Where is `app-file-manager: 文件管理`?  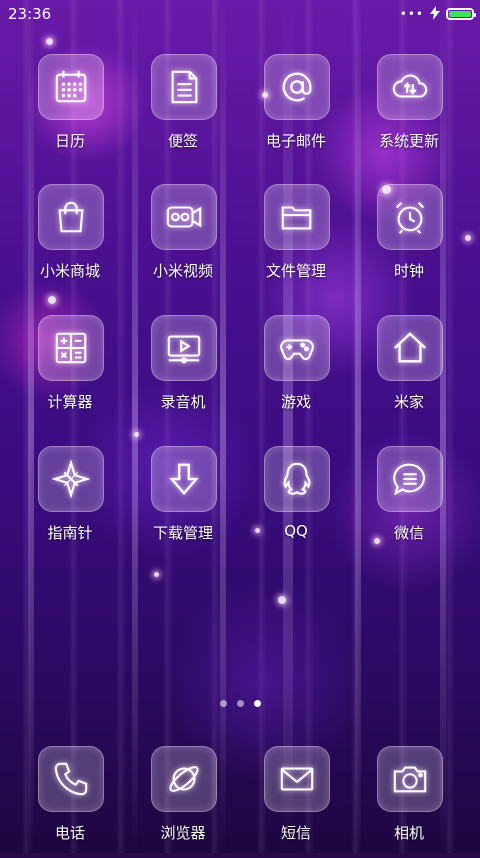 app-file-manager: 文件管理 is located at coordinates (296, 240).